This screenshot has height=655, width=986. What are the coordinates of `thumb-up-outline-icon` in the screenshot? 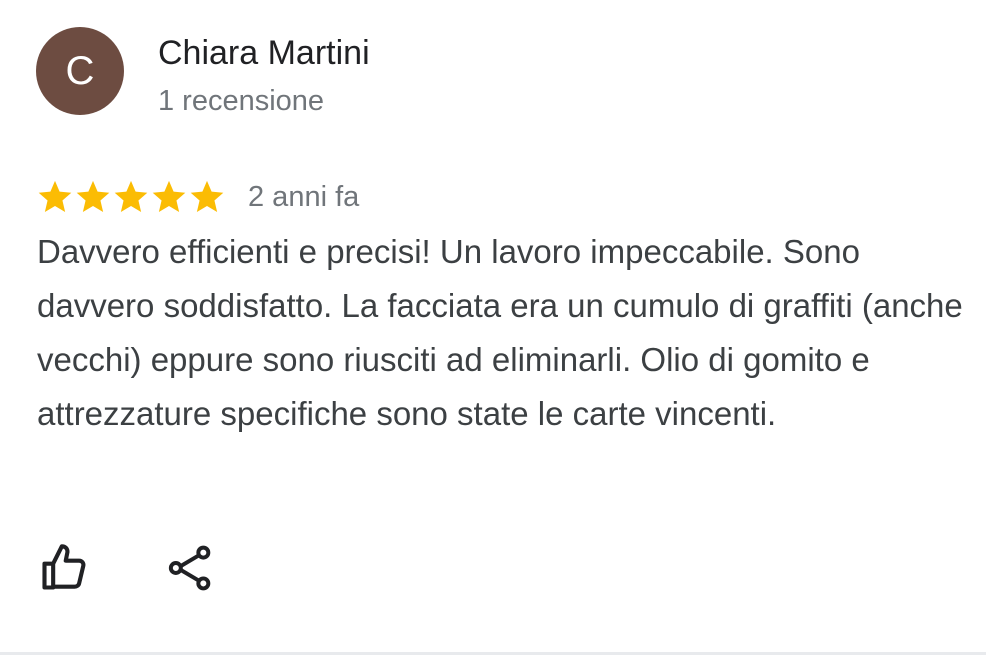 It's located at (64, 567).